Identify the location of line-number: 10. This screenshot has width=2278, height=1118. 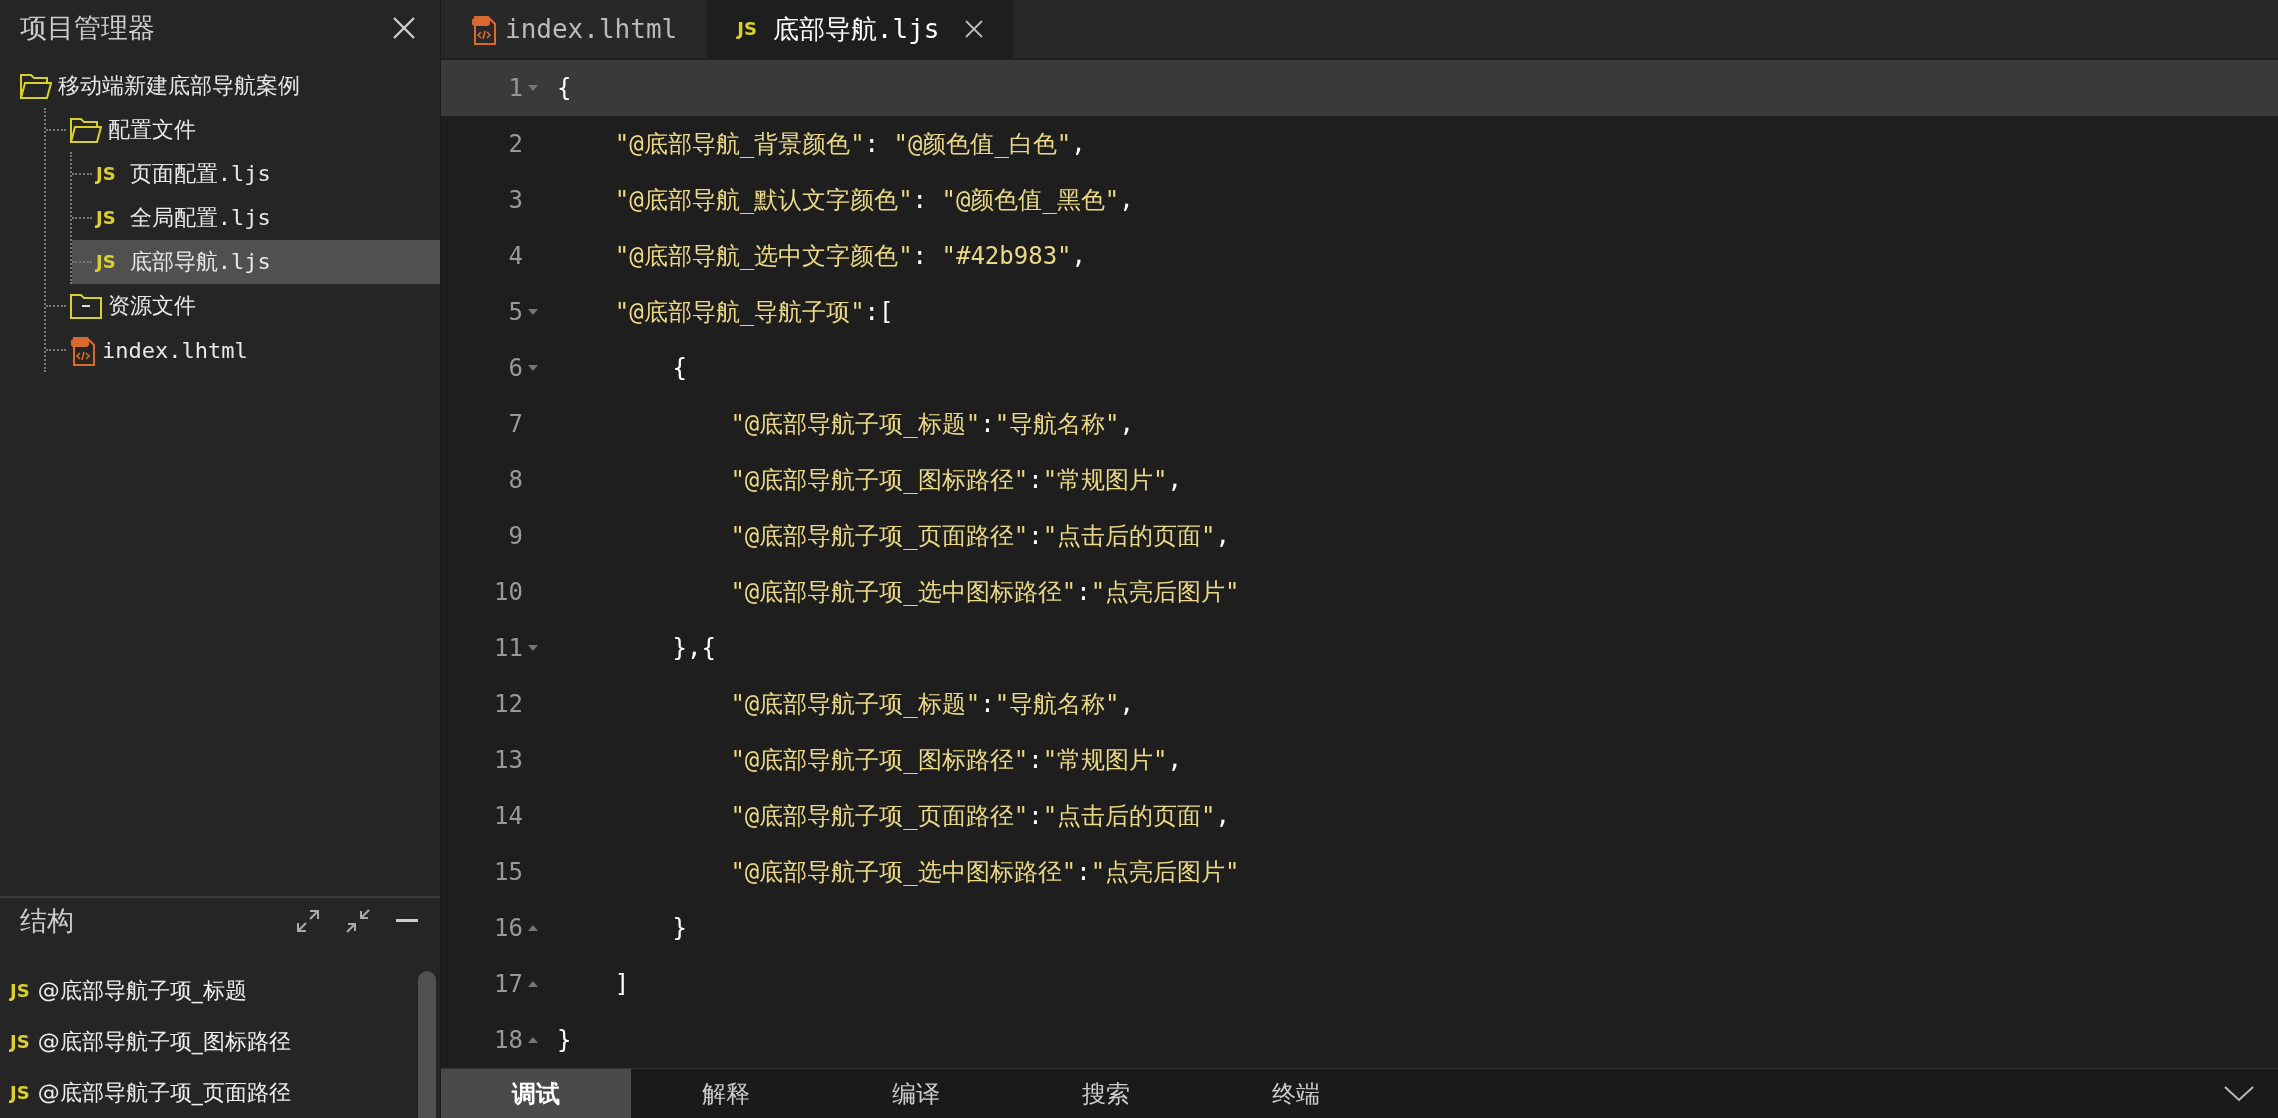
(508, 592).